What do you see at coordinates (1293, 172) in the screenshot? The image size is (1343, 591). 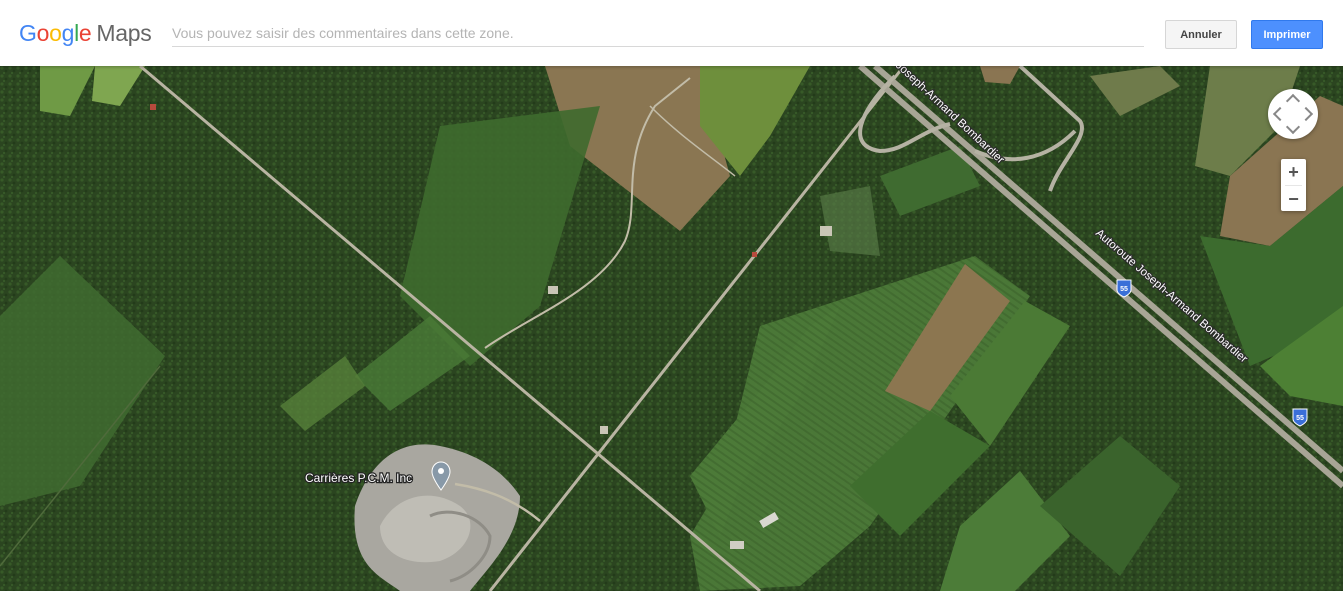 I see `zoom-in-button: +` at bounding box center [1293, 172].